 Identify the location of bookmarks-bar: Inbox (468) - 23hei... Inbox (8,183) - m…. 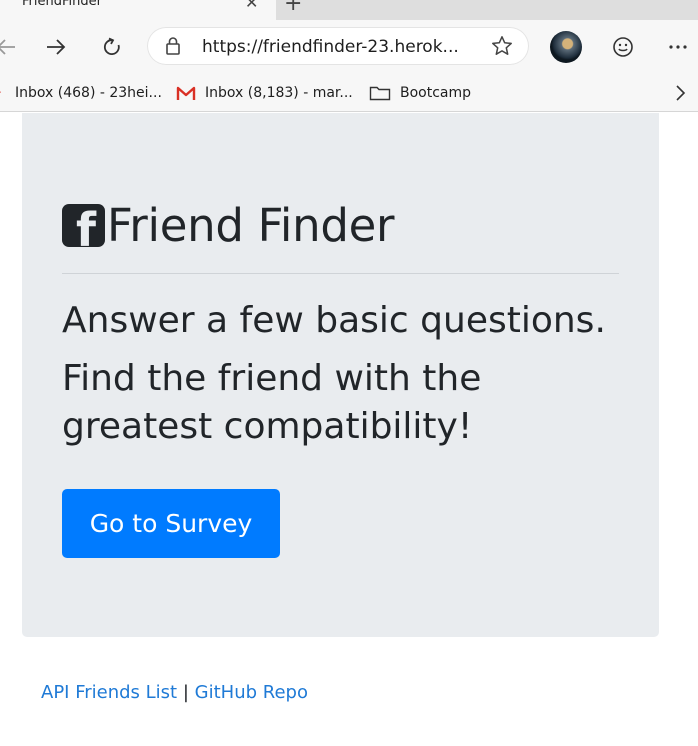
(349, 93).